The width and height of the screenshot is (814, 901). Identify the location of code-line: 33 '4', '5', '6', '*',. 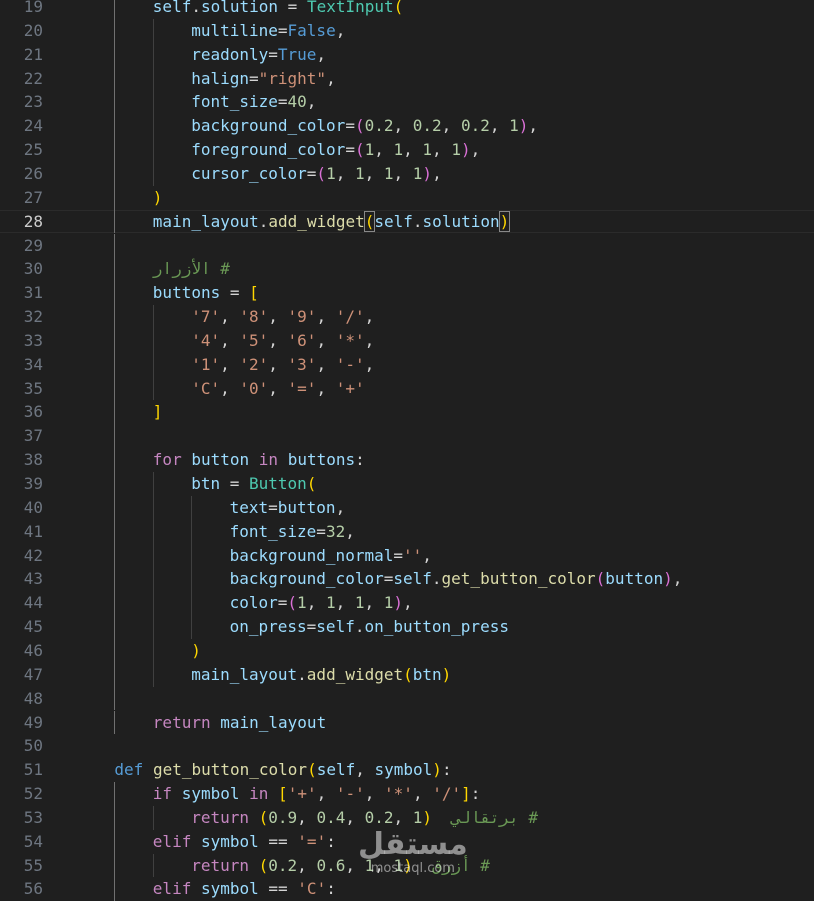
(407, 340).